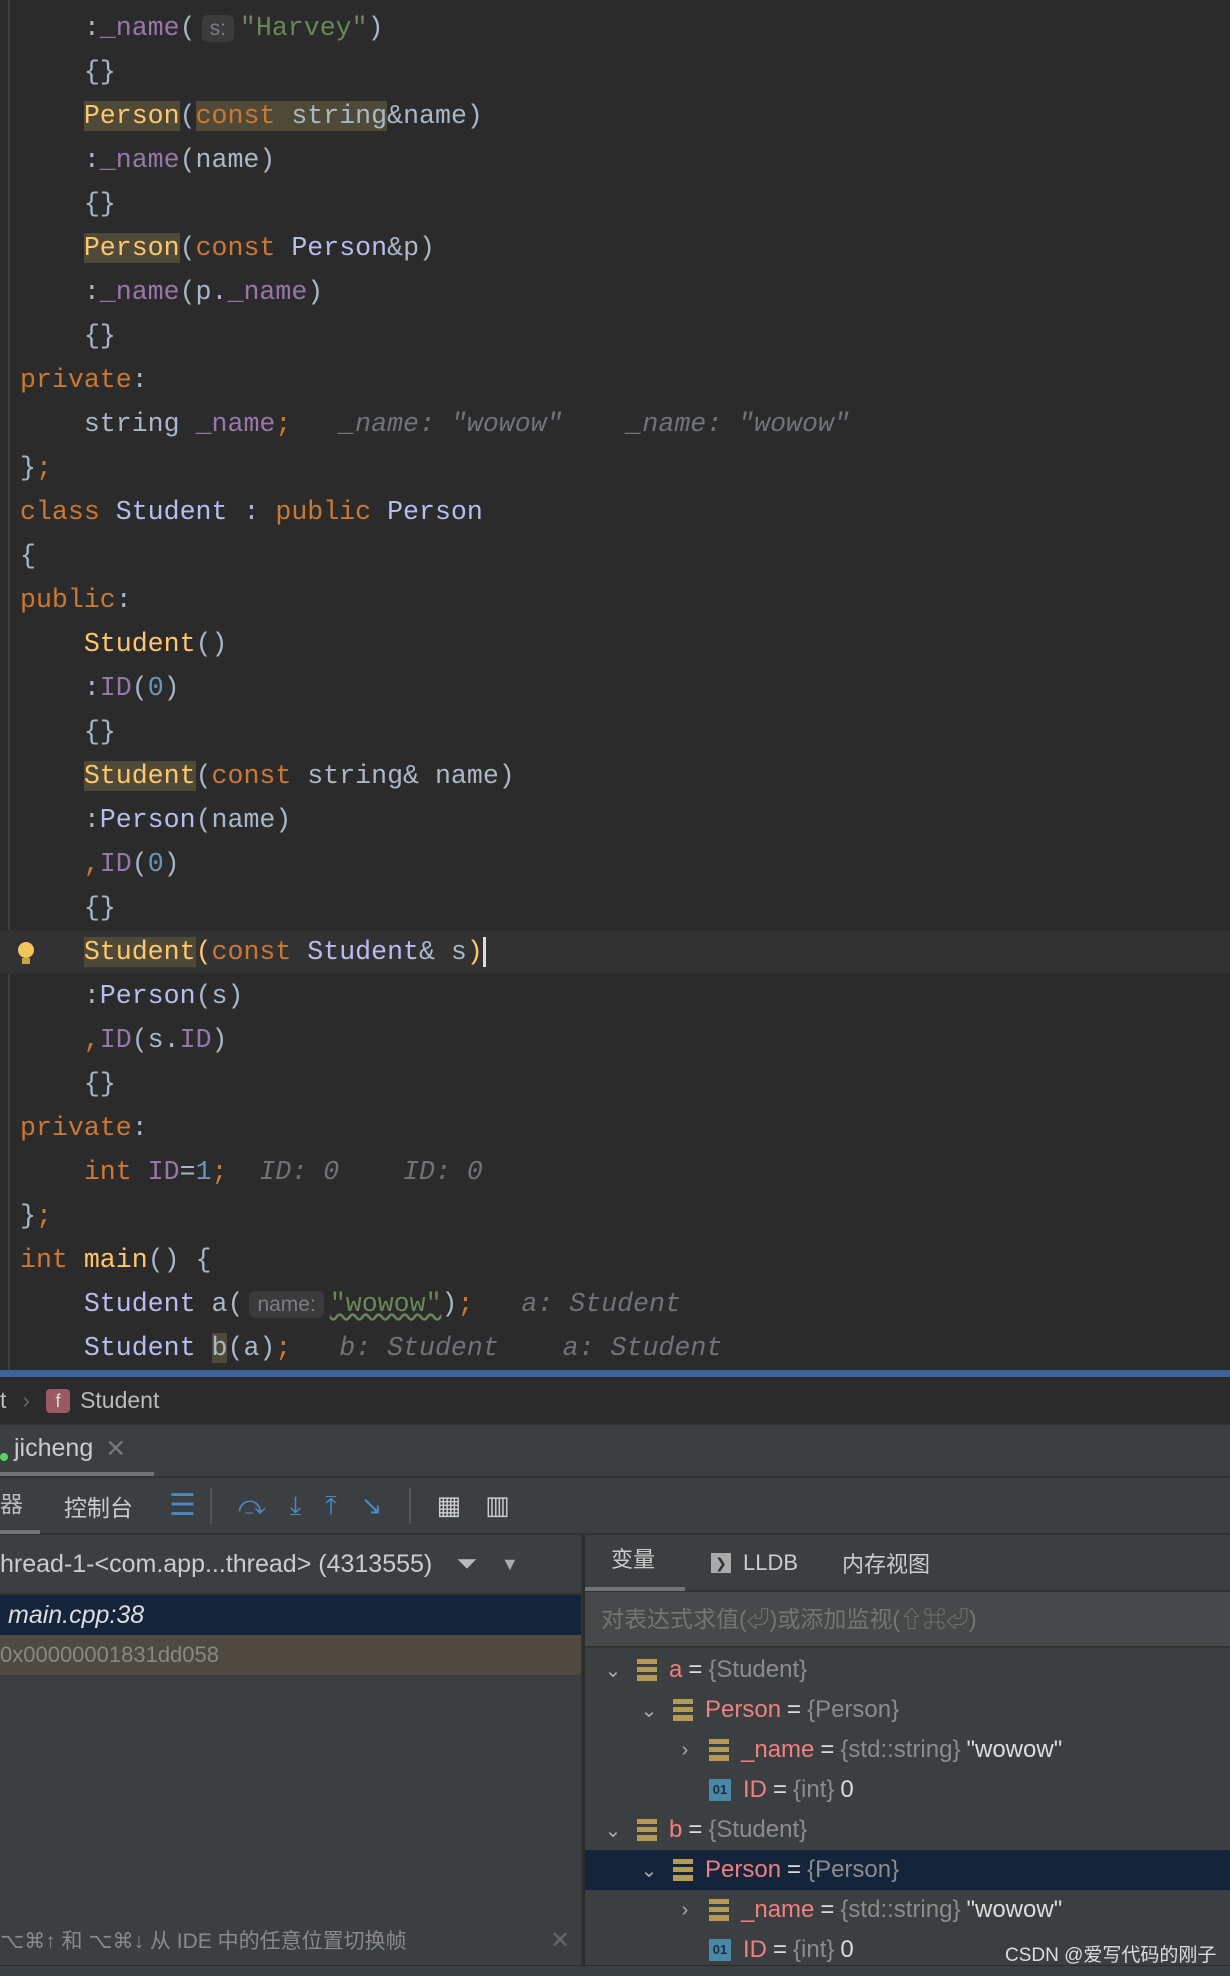  Describe the element at coordinates (331, 1506) in the screenshot. I see `step-out-icon: ⤒` at that location.